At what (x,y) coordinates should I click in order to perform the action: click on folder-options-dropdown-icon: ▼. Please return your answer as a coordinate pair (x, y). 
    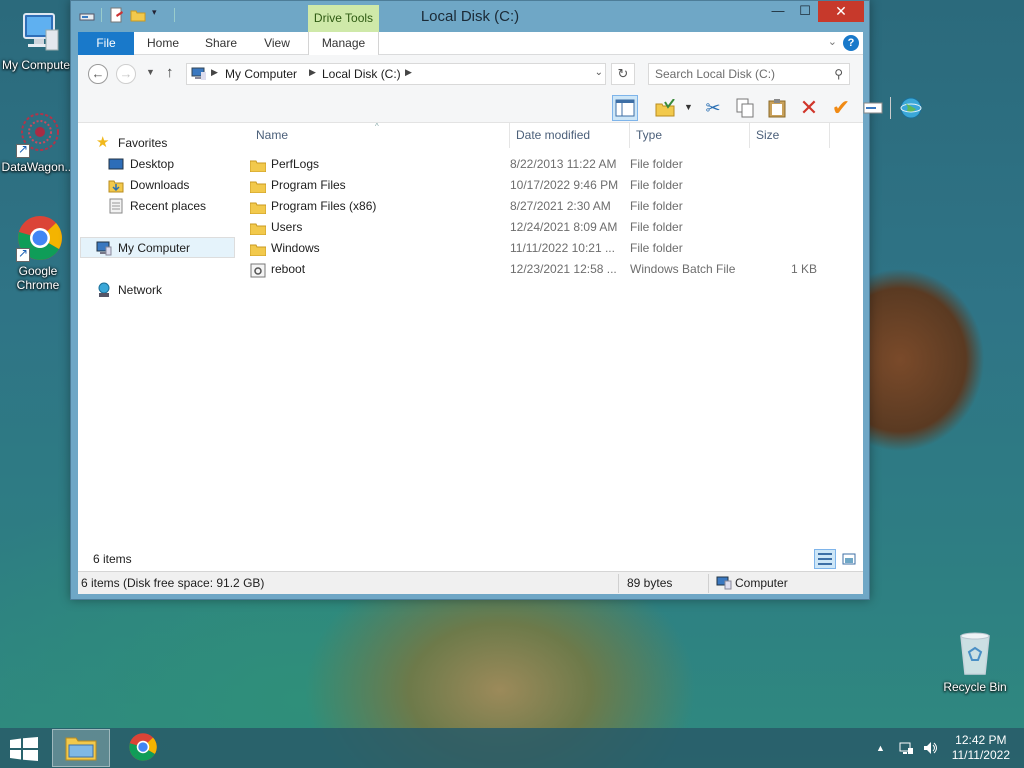
    Looking at the image, I should click on (688, 107).